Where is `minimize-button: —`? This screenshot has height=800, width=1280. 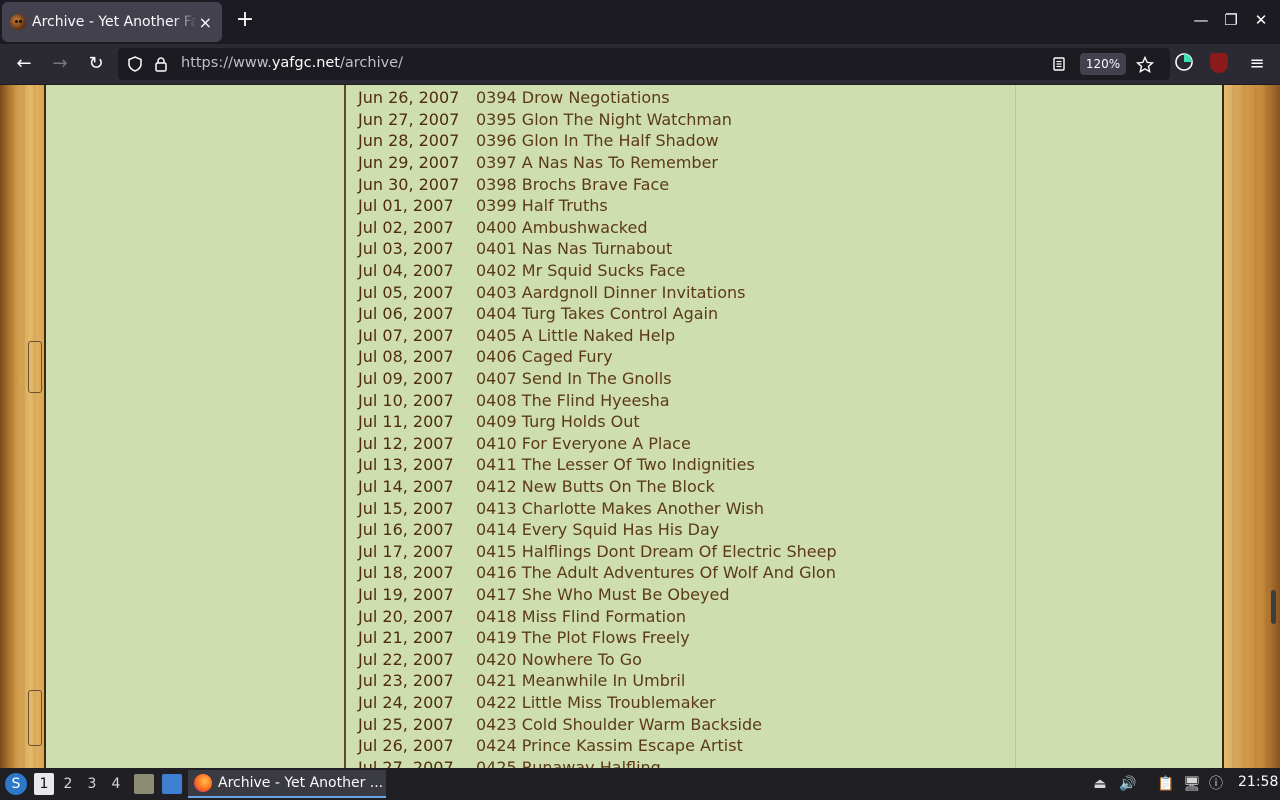
minimize-button: — is located at coordinates (1201, 20).